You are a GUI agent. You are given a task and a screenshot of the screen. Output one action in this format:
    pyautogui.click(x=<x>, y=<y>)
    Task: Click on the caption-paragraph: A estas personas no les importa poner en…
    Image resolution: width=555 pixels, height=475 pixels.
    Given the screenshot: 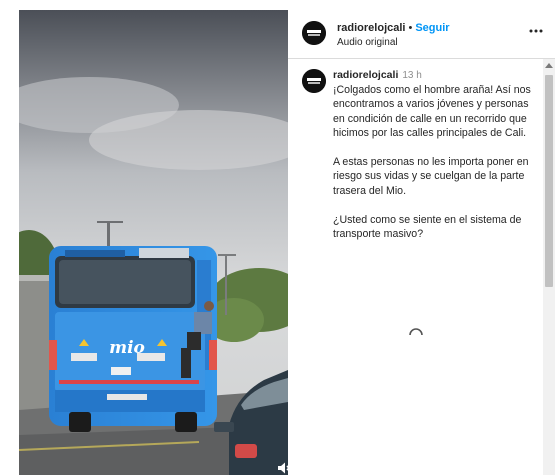 What is the action you would take?
    pyautogui.click(x=431, y=176)
    